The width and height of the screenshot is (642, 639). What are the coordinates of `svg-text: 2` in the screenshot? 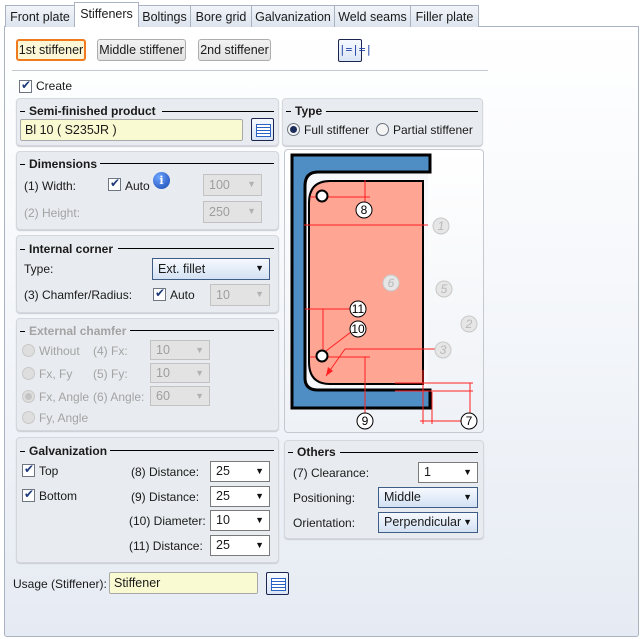 It's located at (469, 324).